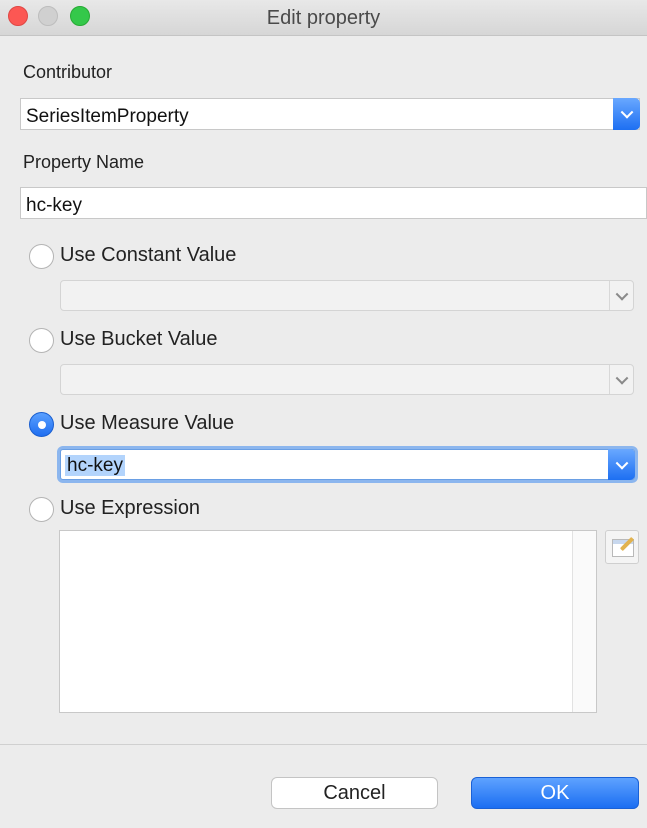 This screenshot has width=647, height=828. I want to click on contributor-value: SeriesItemProperty, so click(107, 116).